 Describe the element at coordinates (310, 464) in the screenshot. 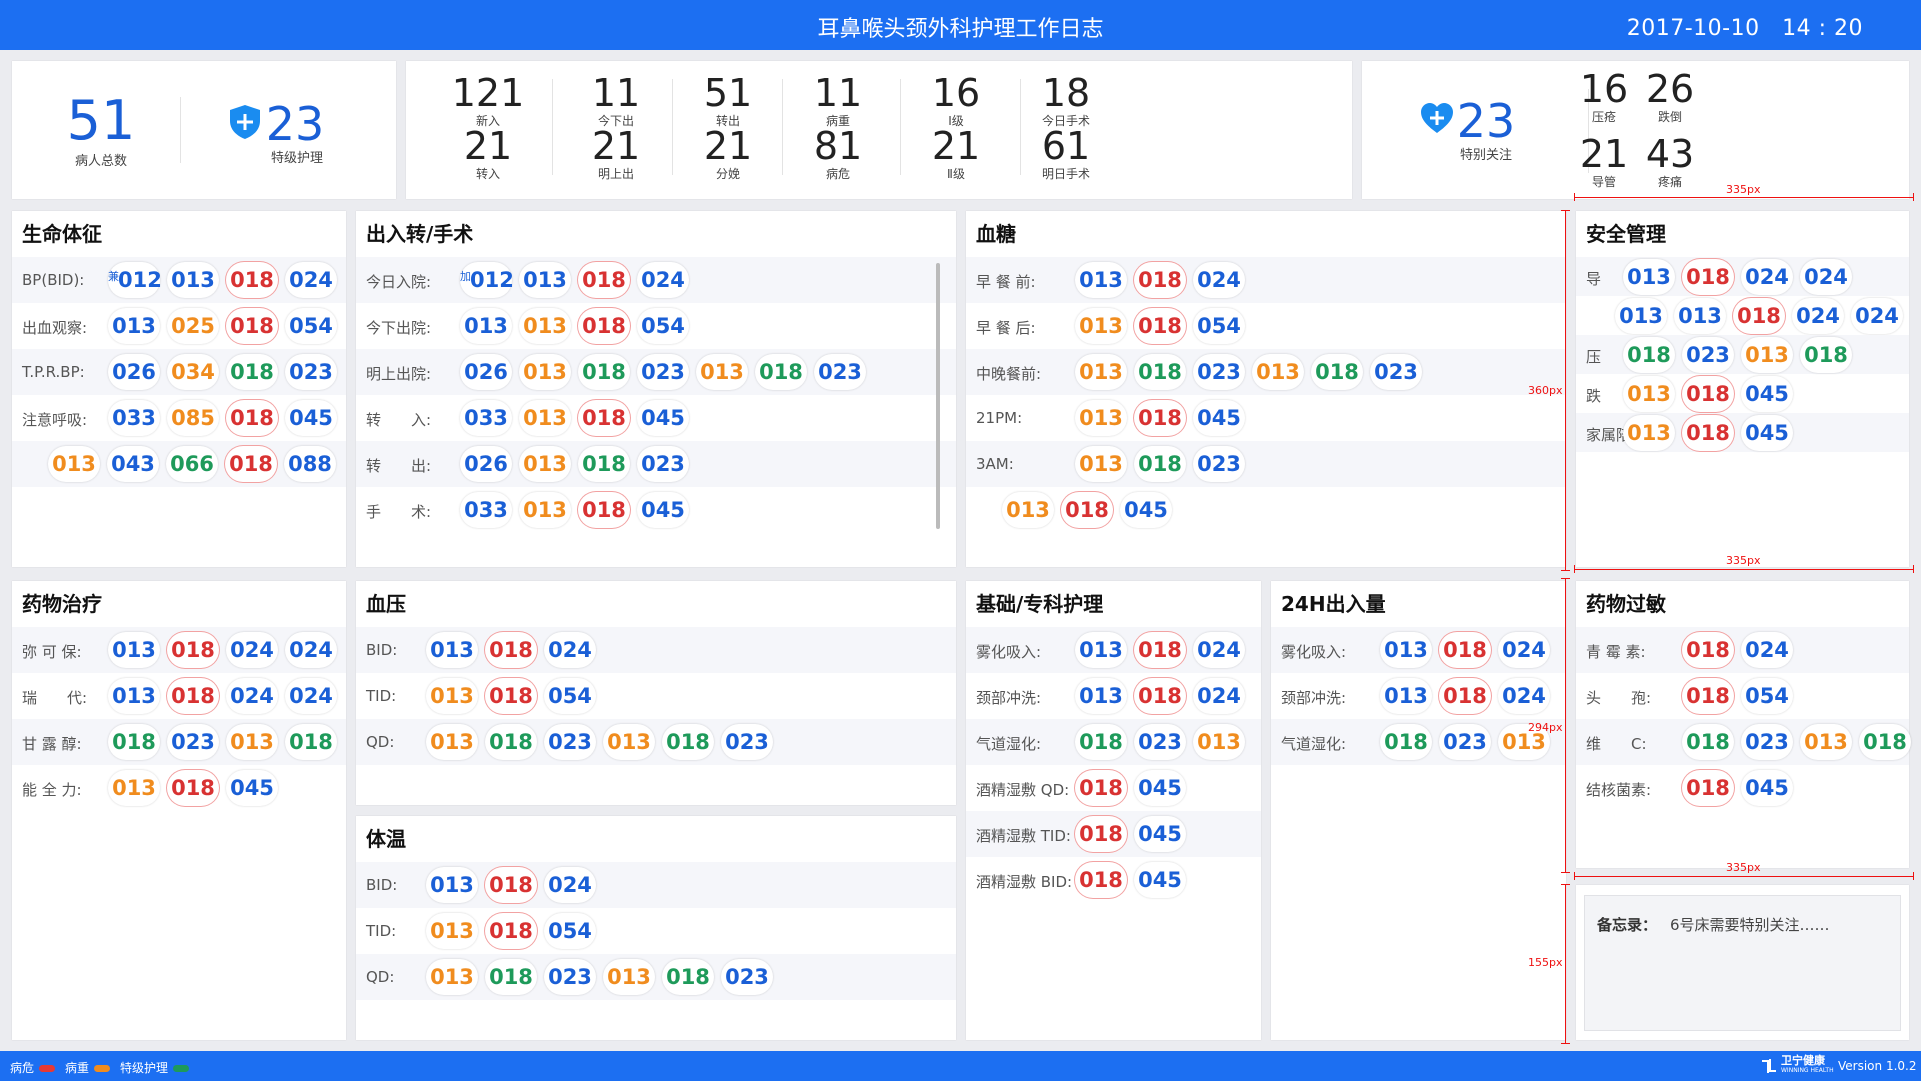

I see `bed-number-badge: 088` at that location.